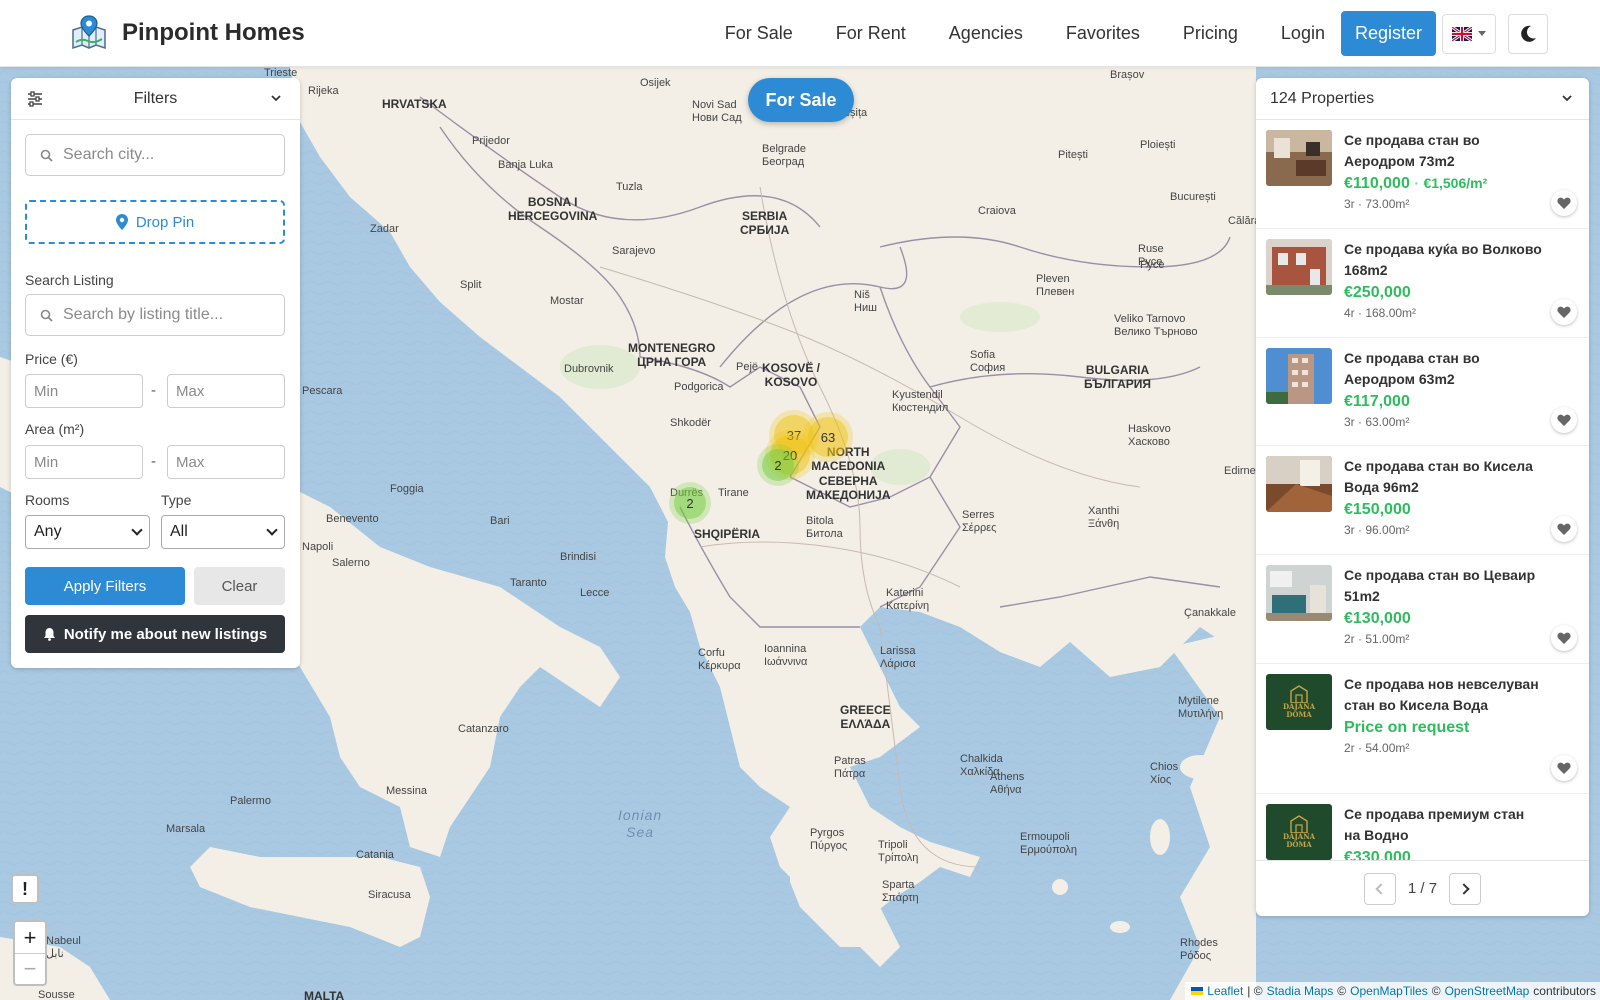 This screenshot has width=1600, height=1000. Describe the element at coordinates (226, 462) in the screenshot. I see `area-max-input: Max` at that location.